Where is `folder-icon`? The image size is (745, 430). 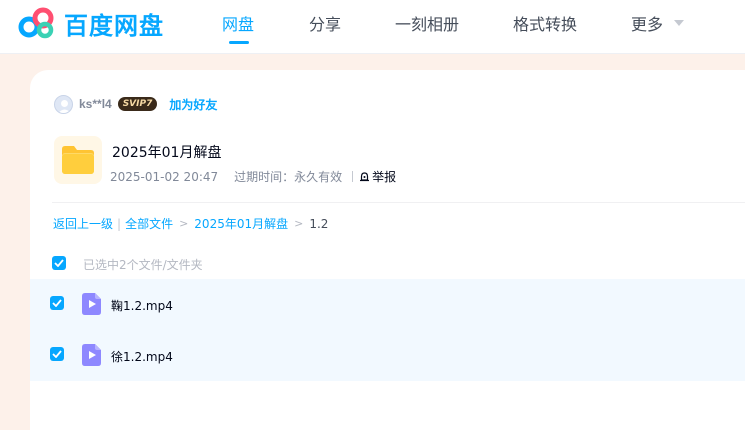 folder-icon is located at coordinates (78, 160).